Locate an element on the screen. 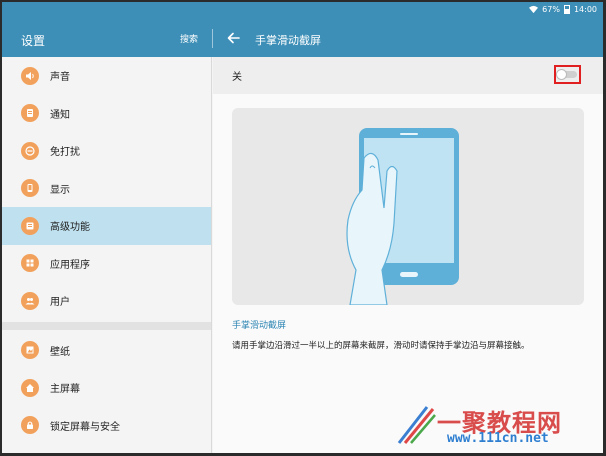 Image resolution: width=606 pixels, height=456 pixels. title-divider is located at coordinates (212, 38).